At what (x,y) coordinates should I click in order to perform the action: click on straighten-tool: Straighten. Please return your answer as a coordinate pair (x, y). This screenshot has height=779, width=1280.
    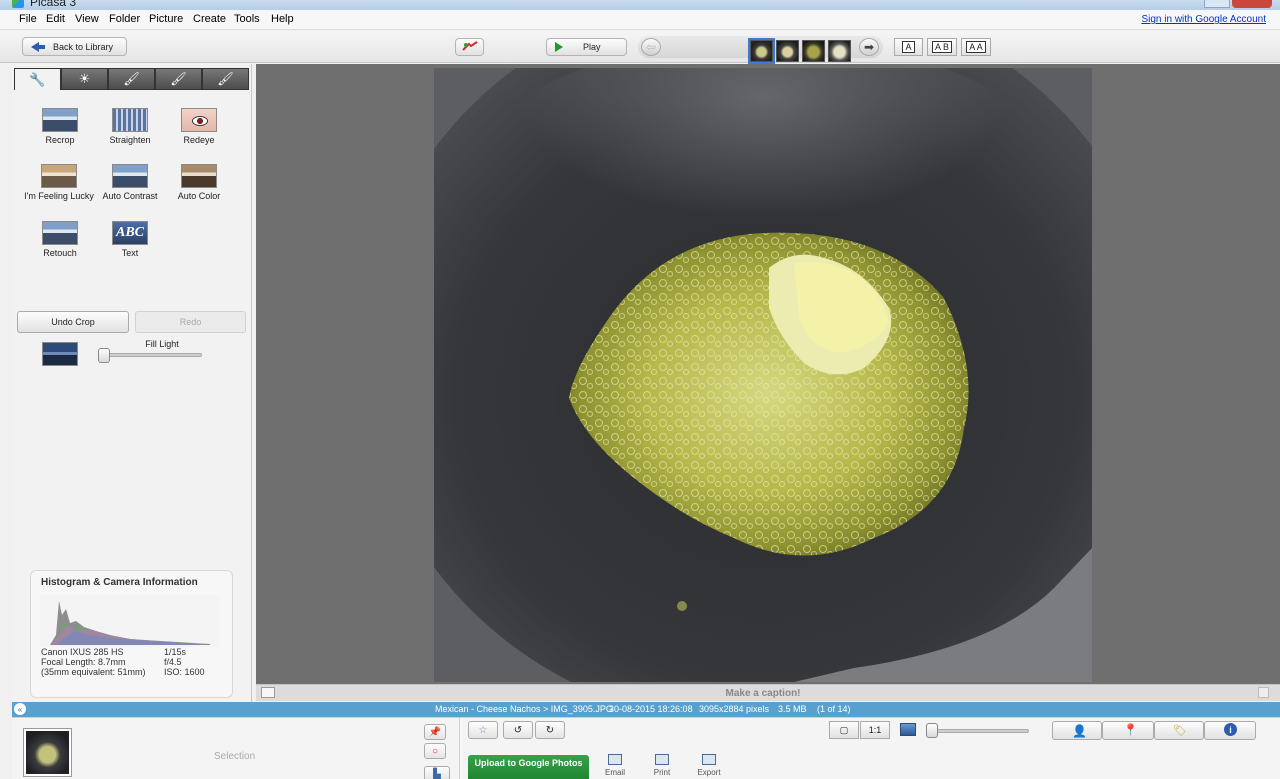
    Looking at the image, I should click on (130, 126).